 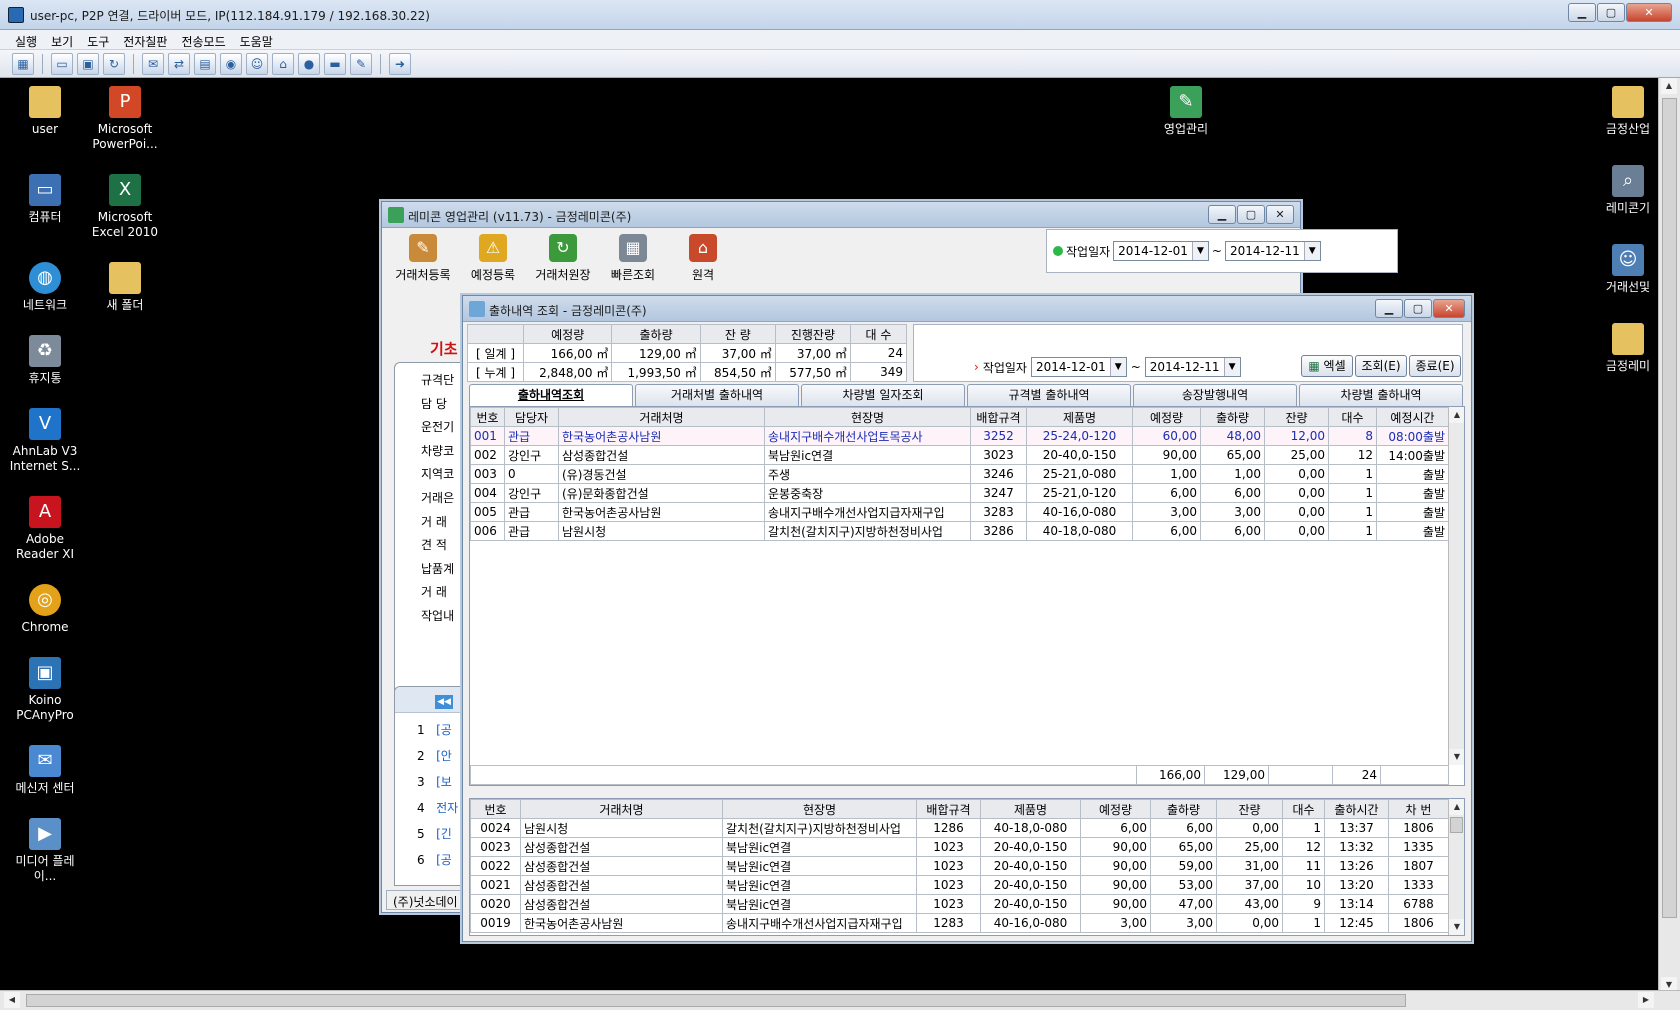 What do you see at coordinates (551, 395) in the screenshot?
I see `tab-shipment-search: 출하내역조회` at bounding box center [551, 395].